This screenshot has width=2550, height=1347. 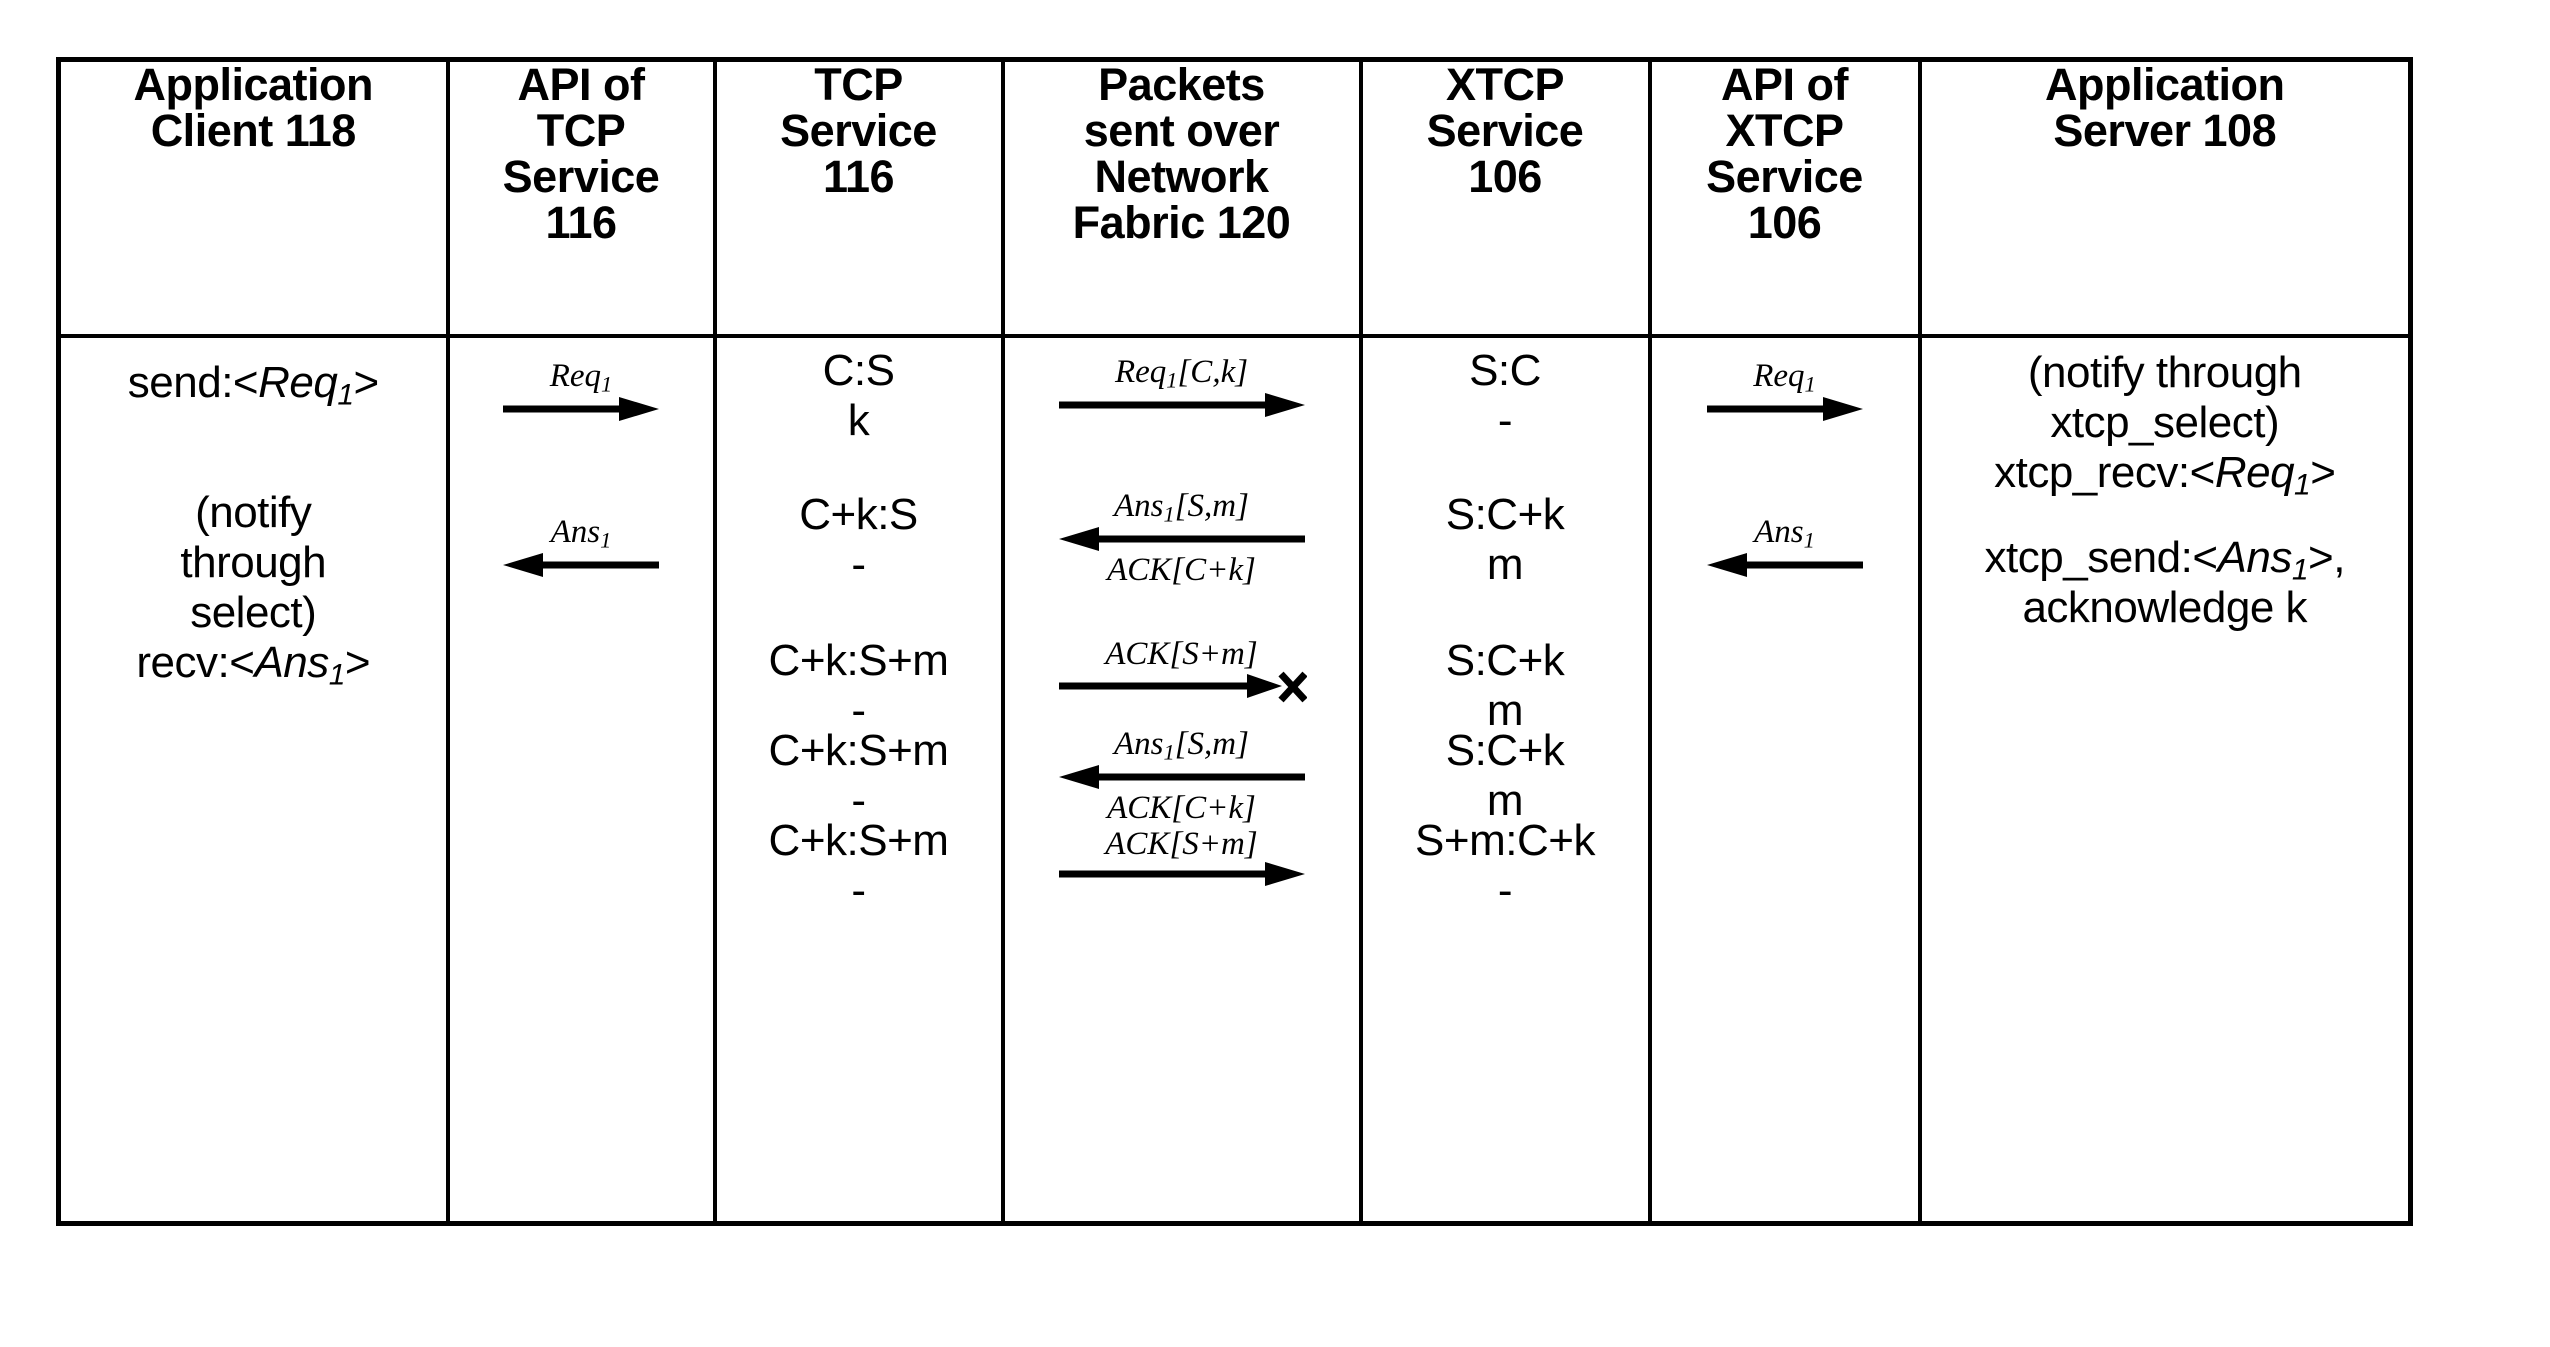 What do you see at coordinates (2165, 130) in the screenshot?
I see `header-line: Server 108` at bounding box center [2165, 130].